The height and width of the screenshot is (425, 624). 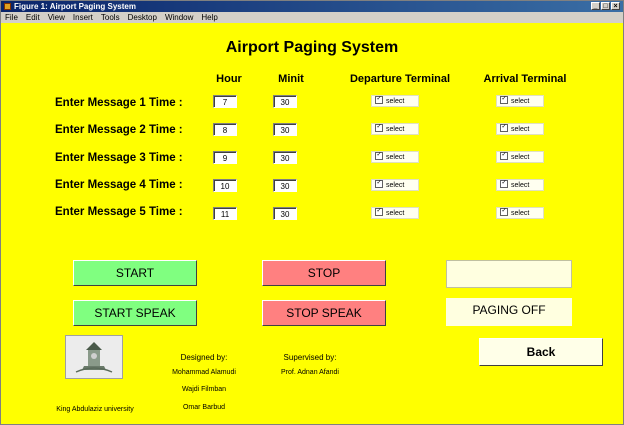 What do you see at coordinates (285, 129) in the screenshot?
I see `message-2-minit-input: 30` at bounding box center [285, 129].